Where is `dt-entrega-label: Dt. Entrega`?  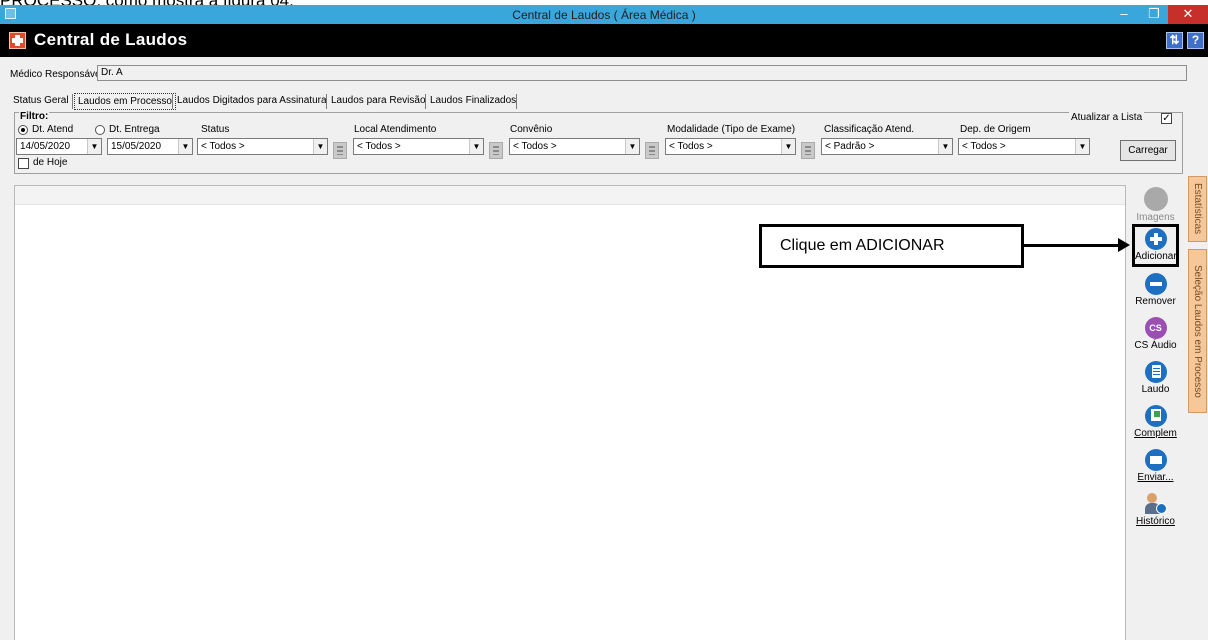 dt-entrega-label: Dt. Entrega is located at coordinates (134, 129).